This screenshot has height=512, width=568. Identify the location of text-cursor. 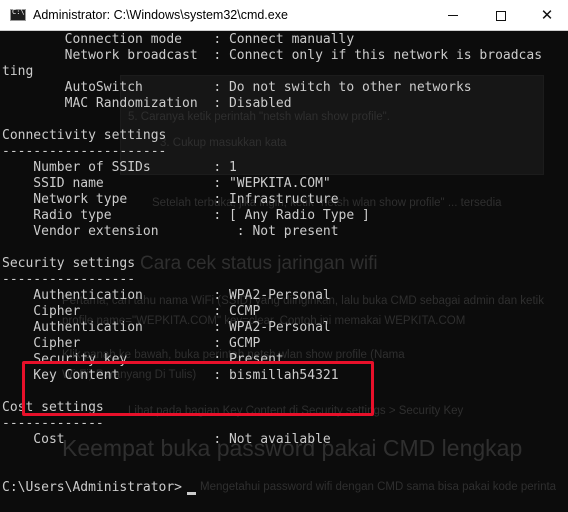
(191, 493).